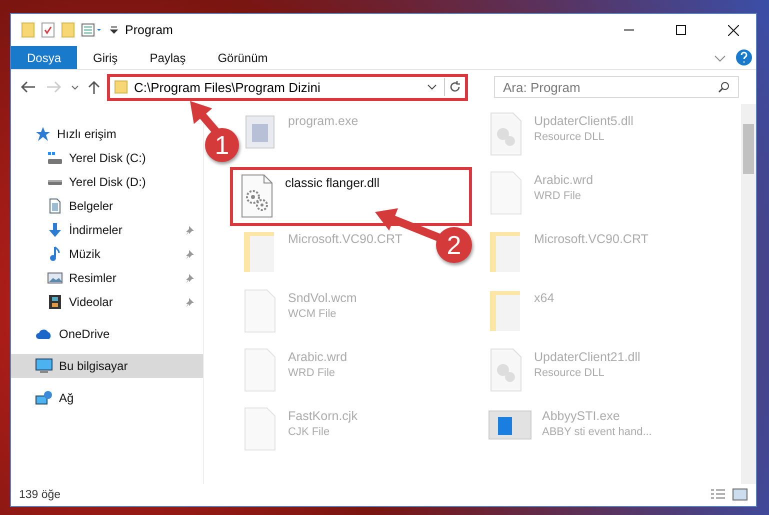 The image size is (769, 515). I want to click on sidebar-item: Yerel Disk (D:), so click(107, 182).